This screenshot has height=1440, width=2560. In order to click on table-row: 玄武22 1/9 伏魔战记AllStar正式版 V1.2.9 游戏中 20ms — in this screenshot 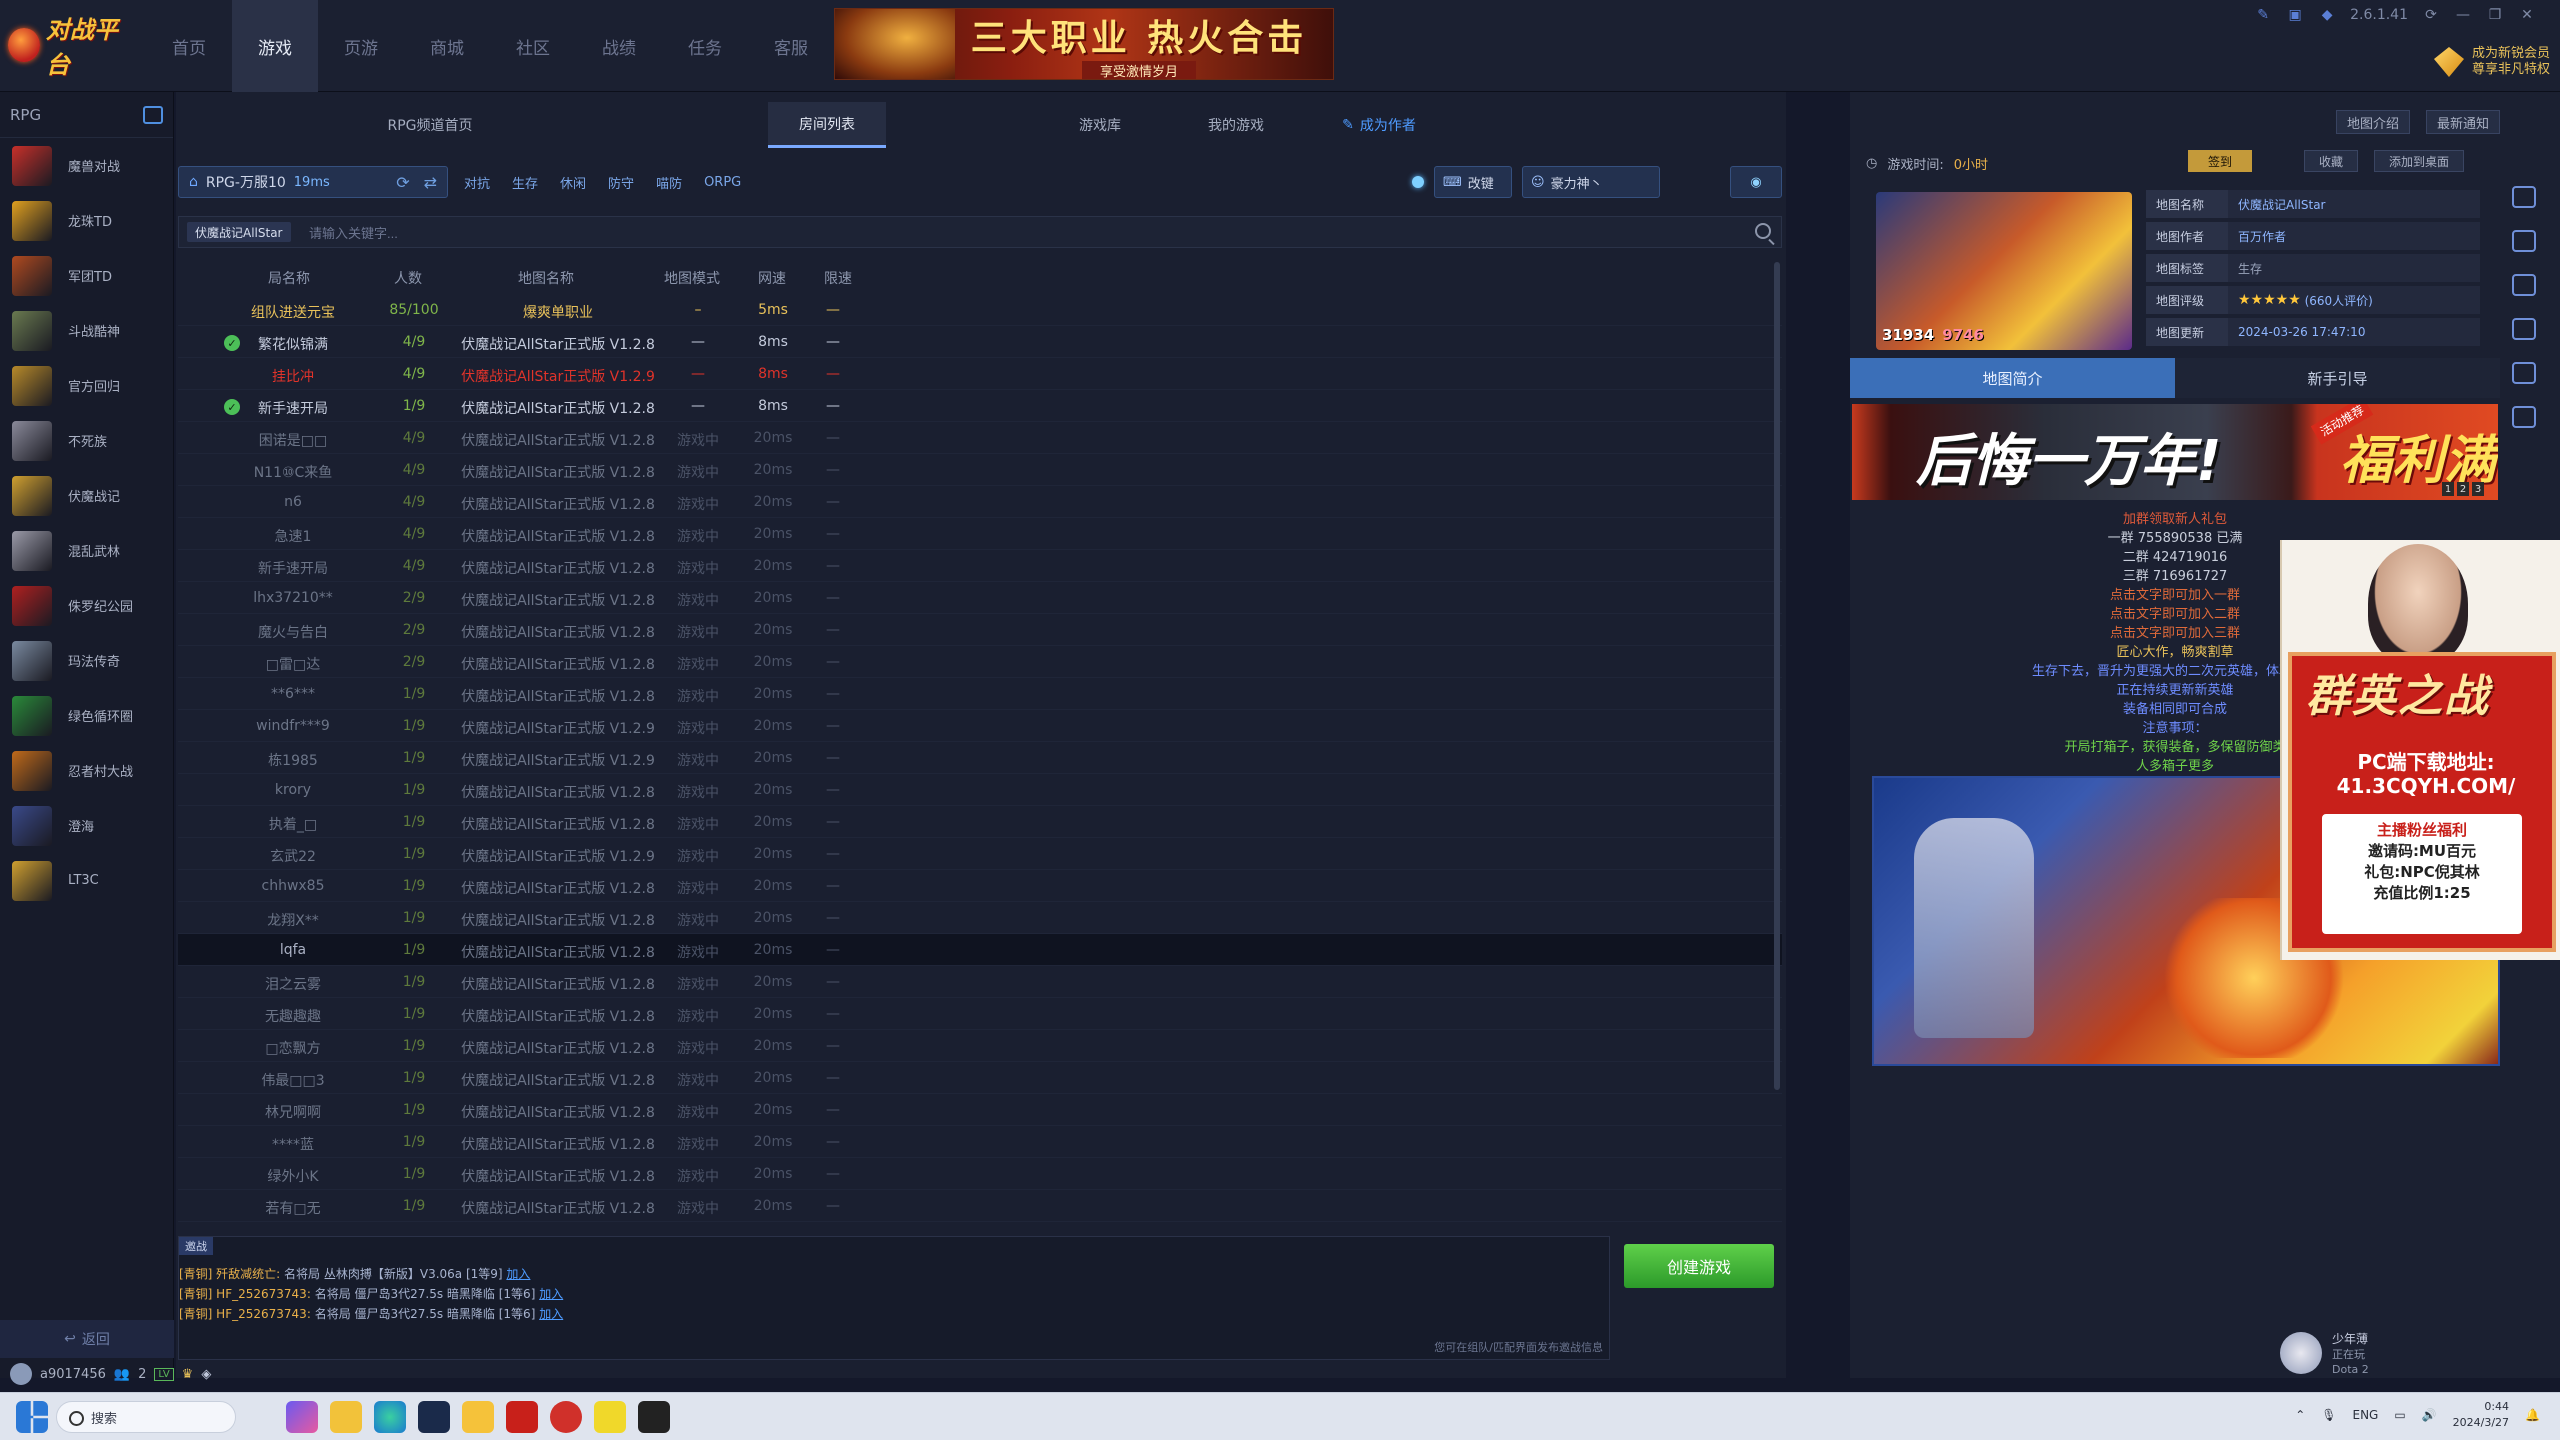, I will do `click(980, 854)`.